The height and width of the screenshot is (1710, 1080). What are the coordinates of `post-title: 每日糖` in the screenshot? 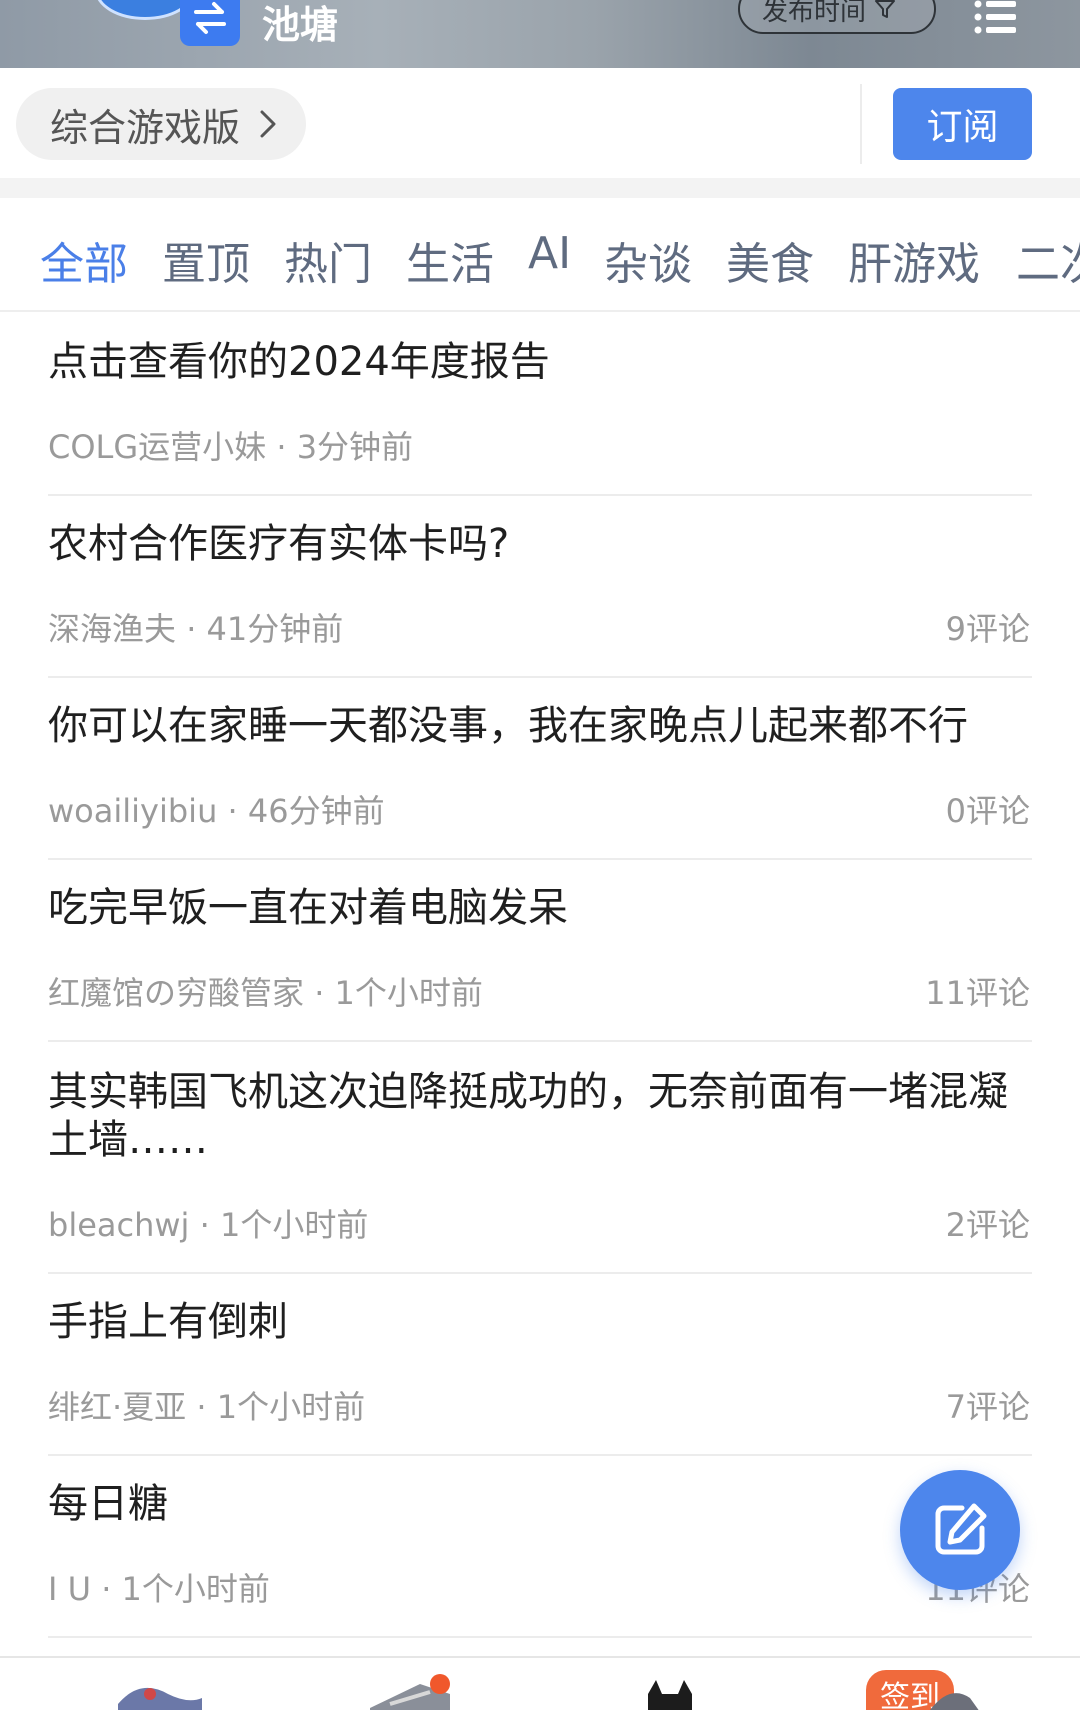 It's located at (108, 1504).